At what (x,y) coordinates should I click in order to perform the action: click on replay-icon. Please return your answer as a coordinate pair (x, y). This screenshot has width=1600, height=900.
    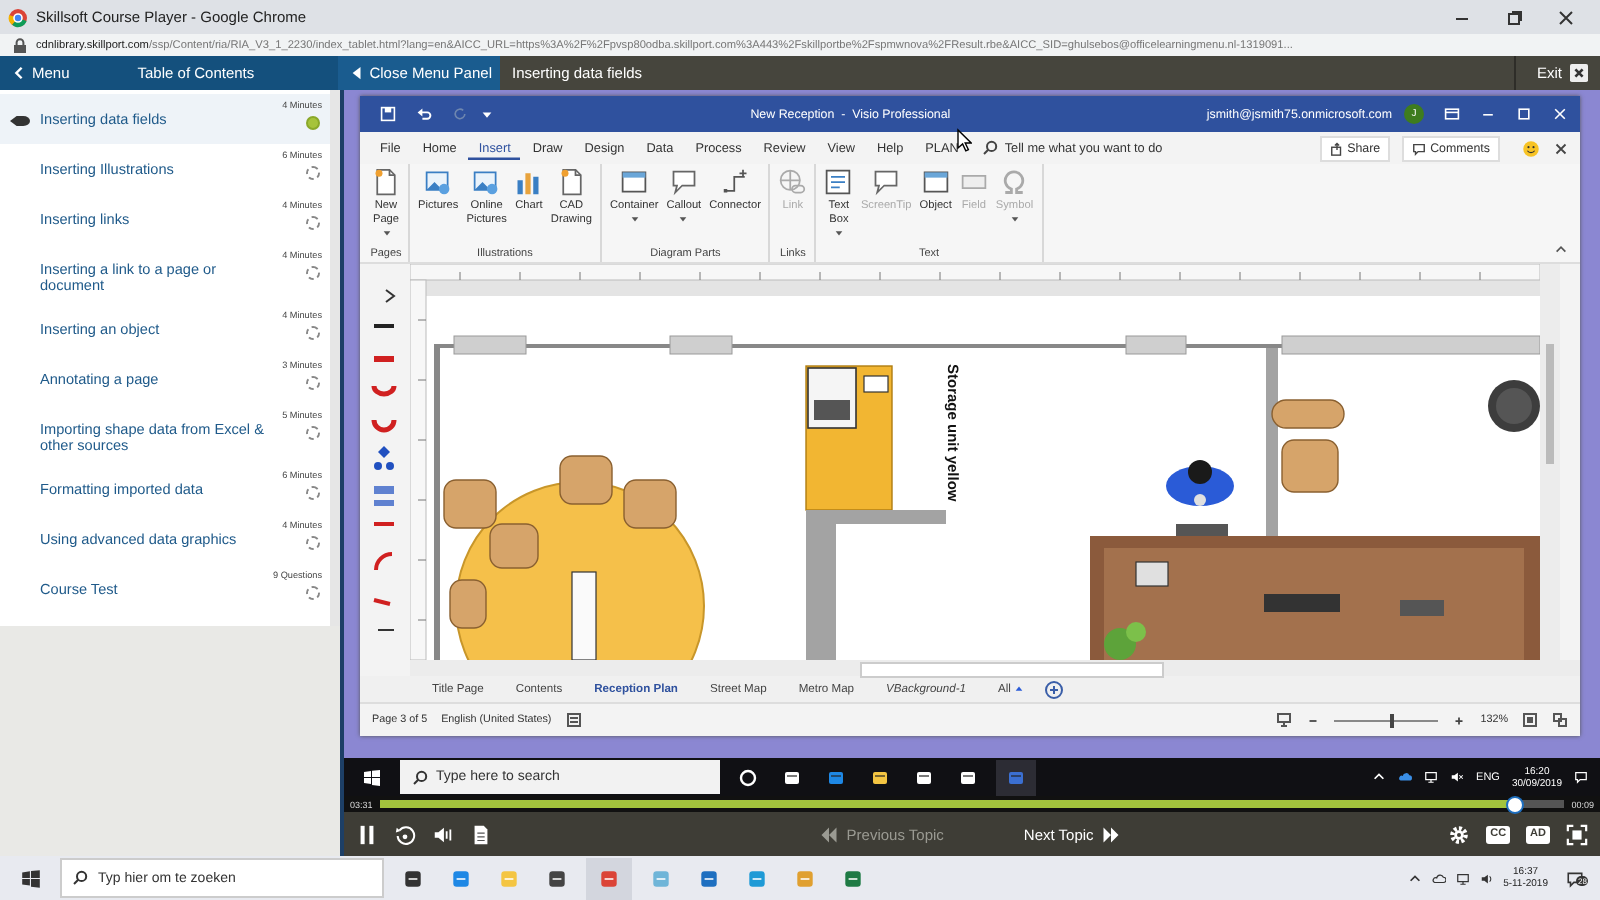
    Looking at the image, I should click on (405, 834).